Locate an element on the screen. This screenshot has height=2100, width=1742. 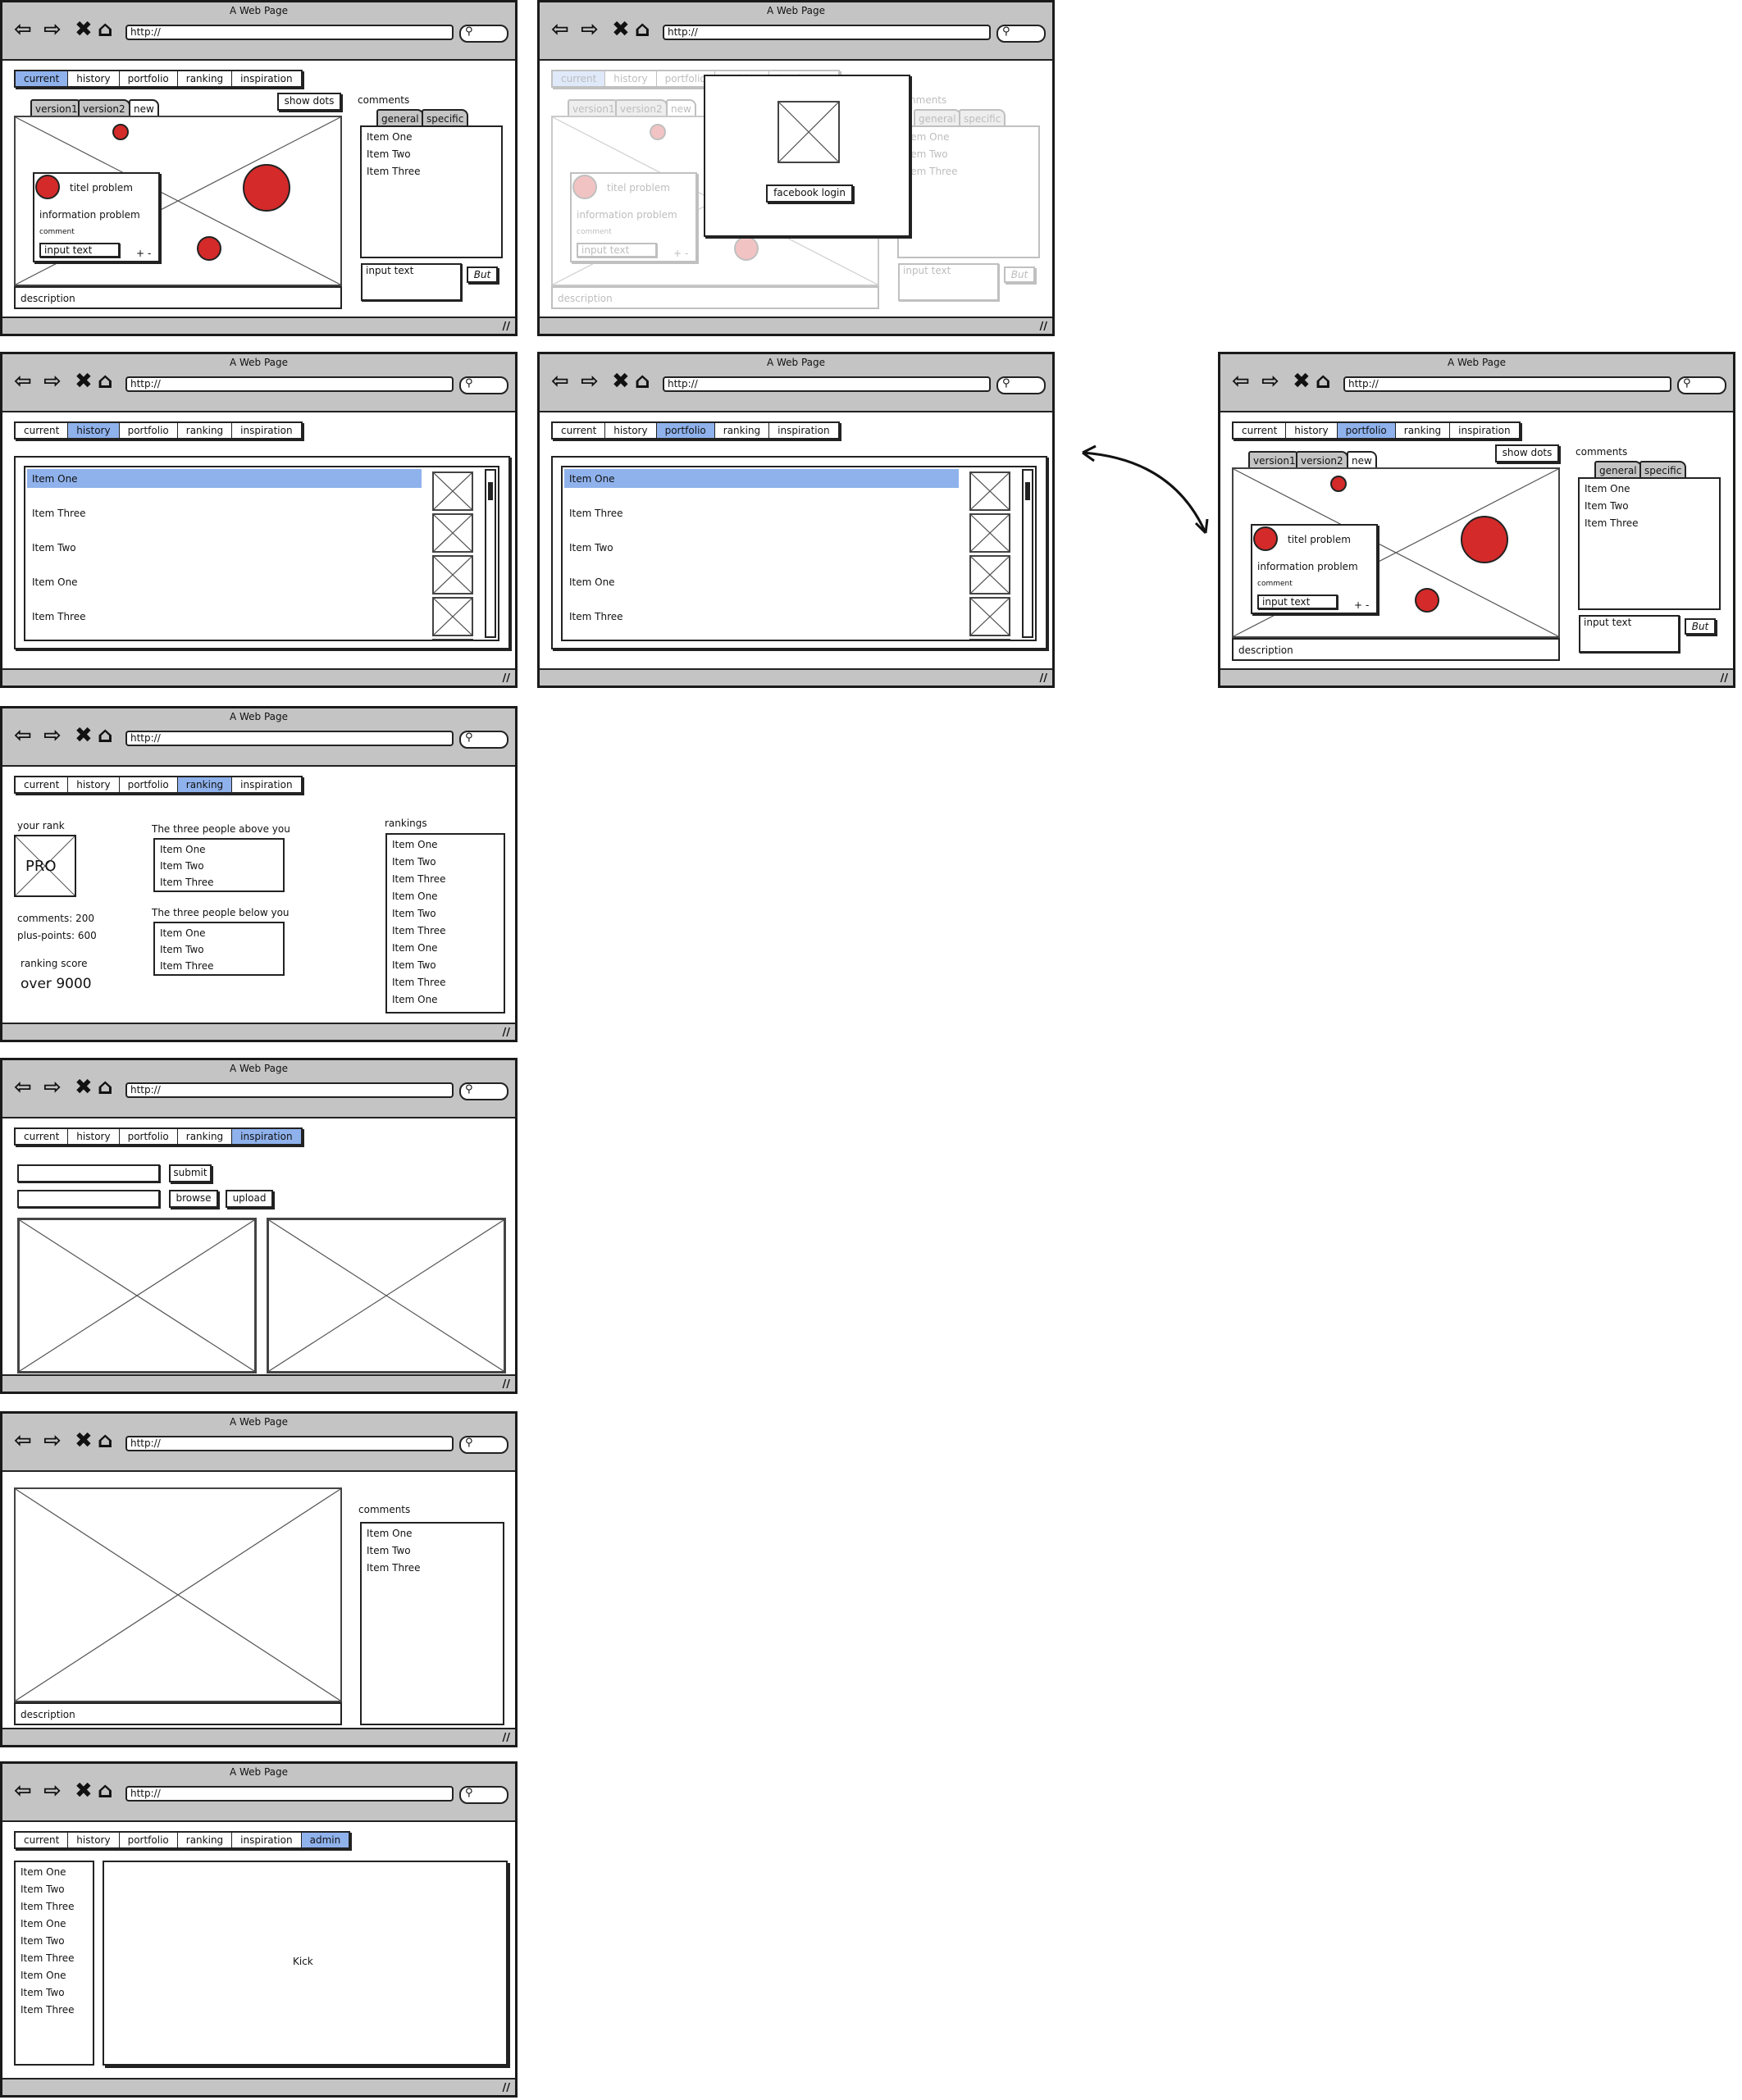
table-row: Item Two is located at coordinates (762, 547).